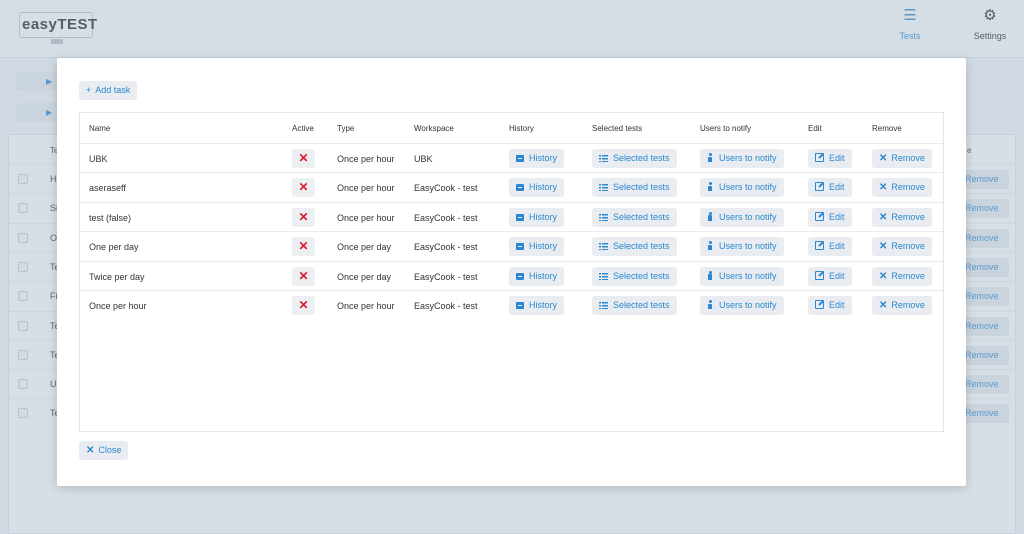 The height and width of the screenshot is (534, 1024). I want to click on add-task-button: + Add task, so click(108, 90).